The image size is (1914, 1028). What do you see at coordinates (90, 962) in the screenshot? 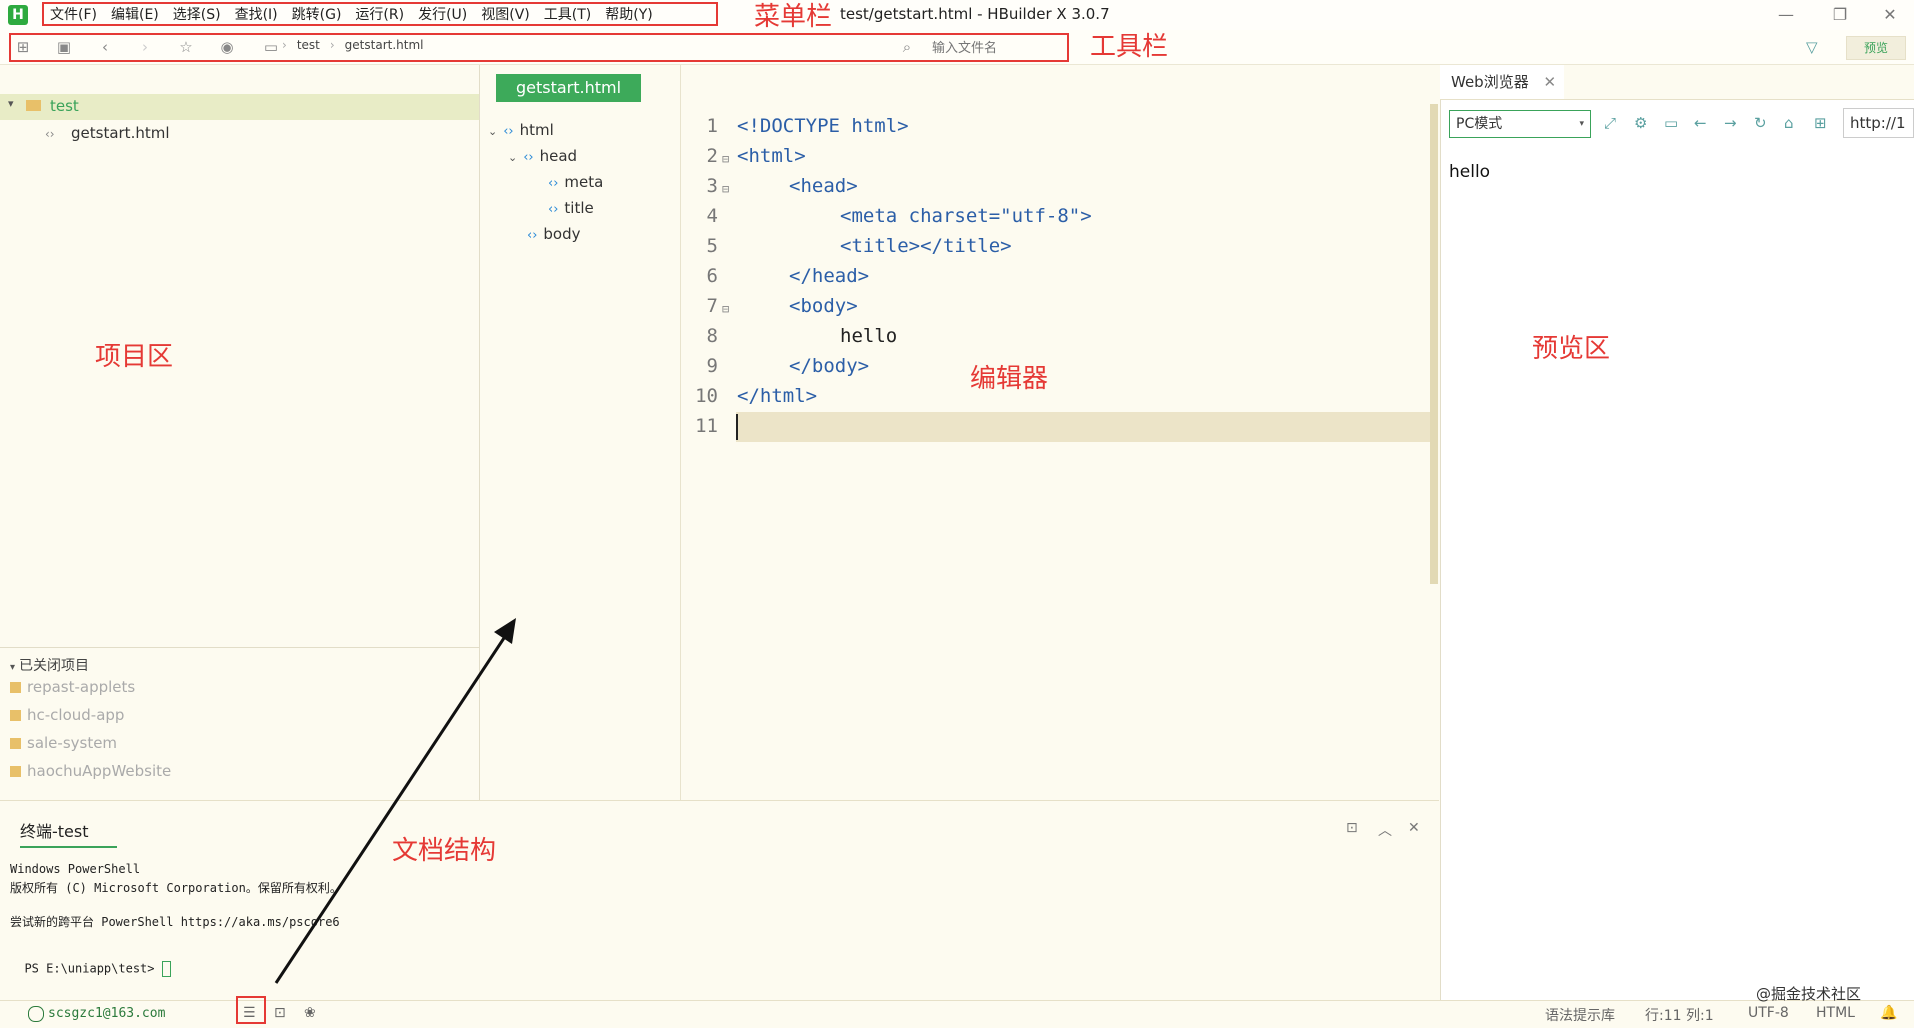
I see `terminal-prompt: PS E:\uniapp\test>` at bounding box center [90, 962].